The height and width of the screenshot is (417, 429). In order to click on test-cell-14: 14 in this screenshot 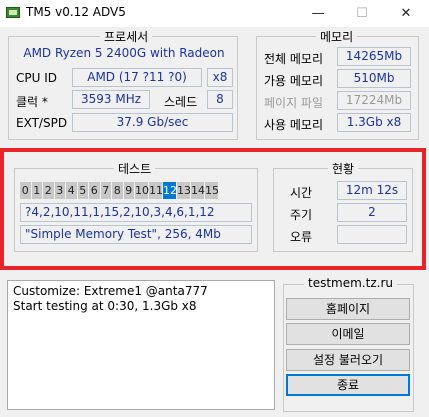, I will do `click(198, 190)`.